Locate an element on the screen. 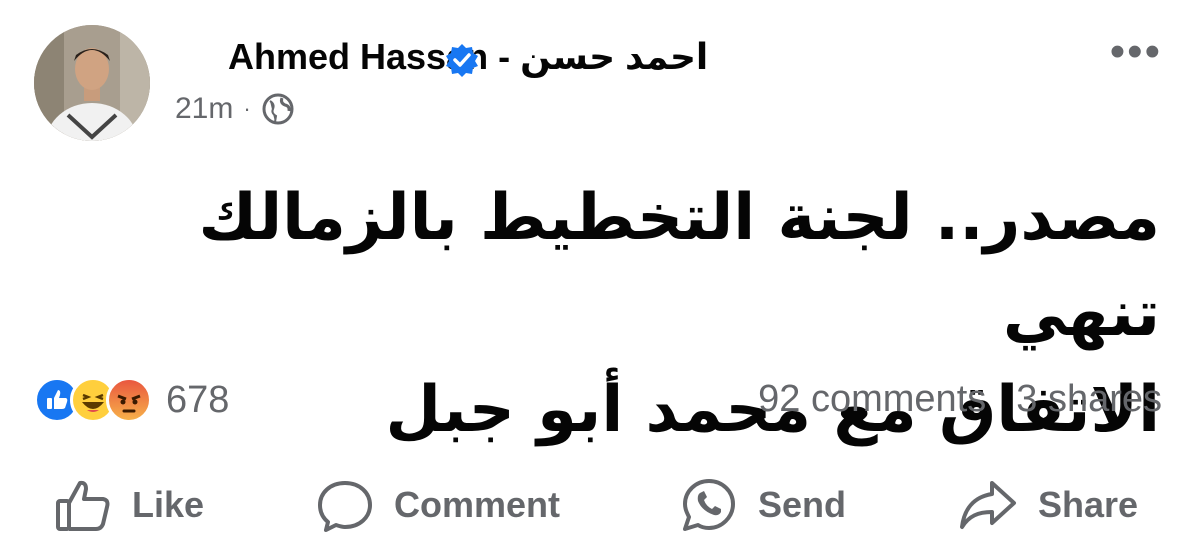 The image size is (1200, 551). author-avatar is located at coordinates (92, 83).